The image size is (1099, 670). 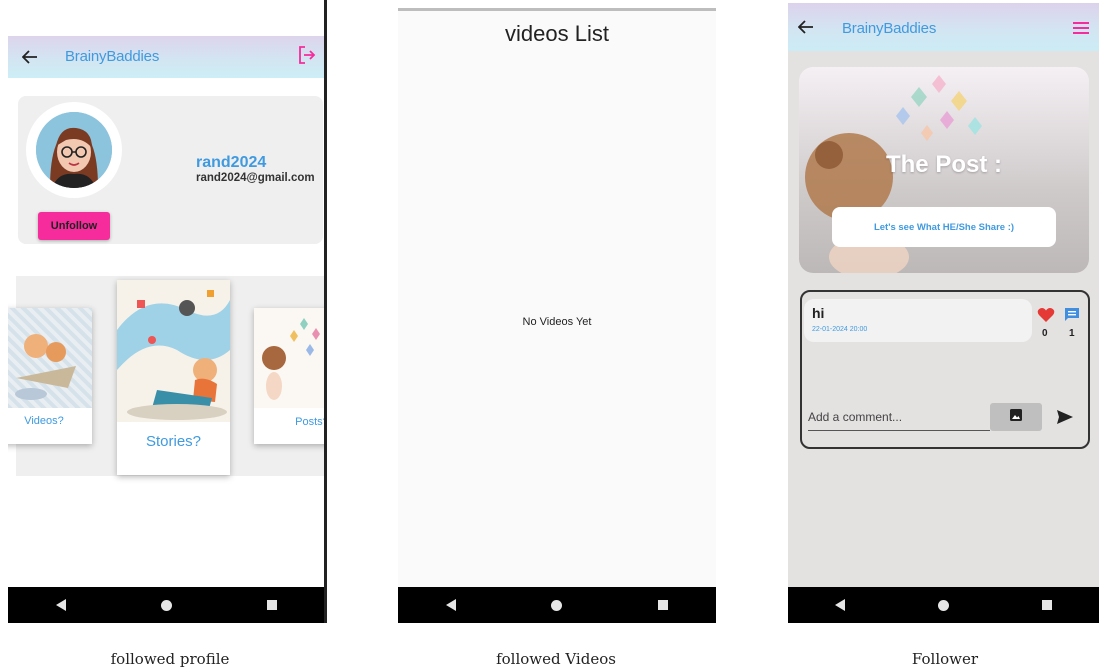 What do you see at coordinates (231, 162) in the screenshot?
I see `profile-username: rand2024` at bounding box center [231, 162].